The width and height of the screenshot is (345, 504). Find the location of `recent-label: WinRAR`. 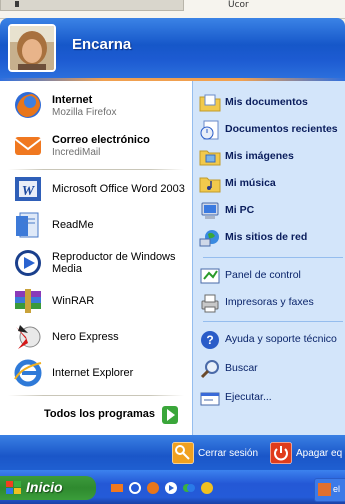

recent-label: WinRAR is located at coordinates (73, 301).